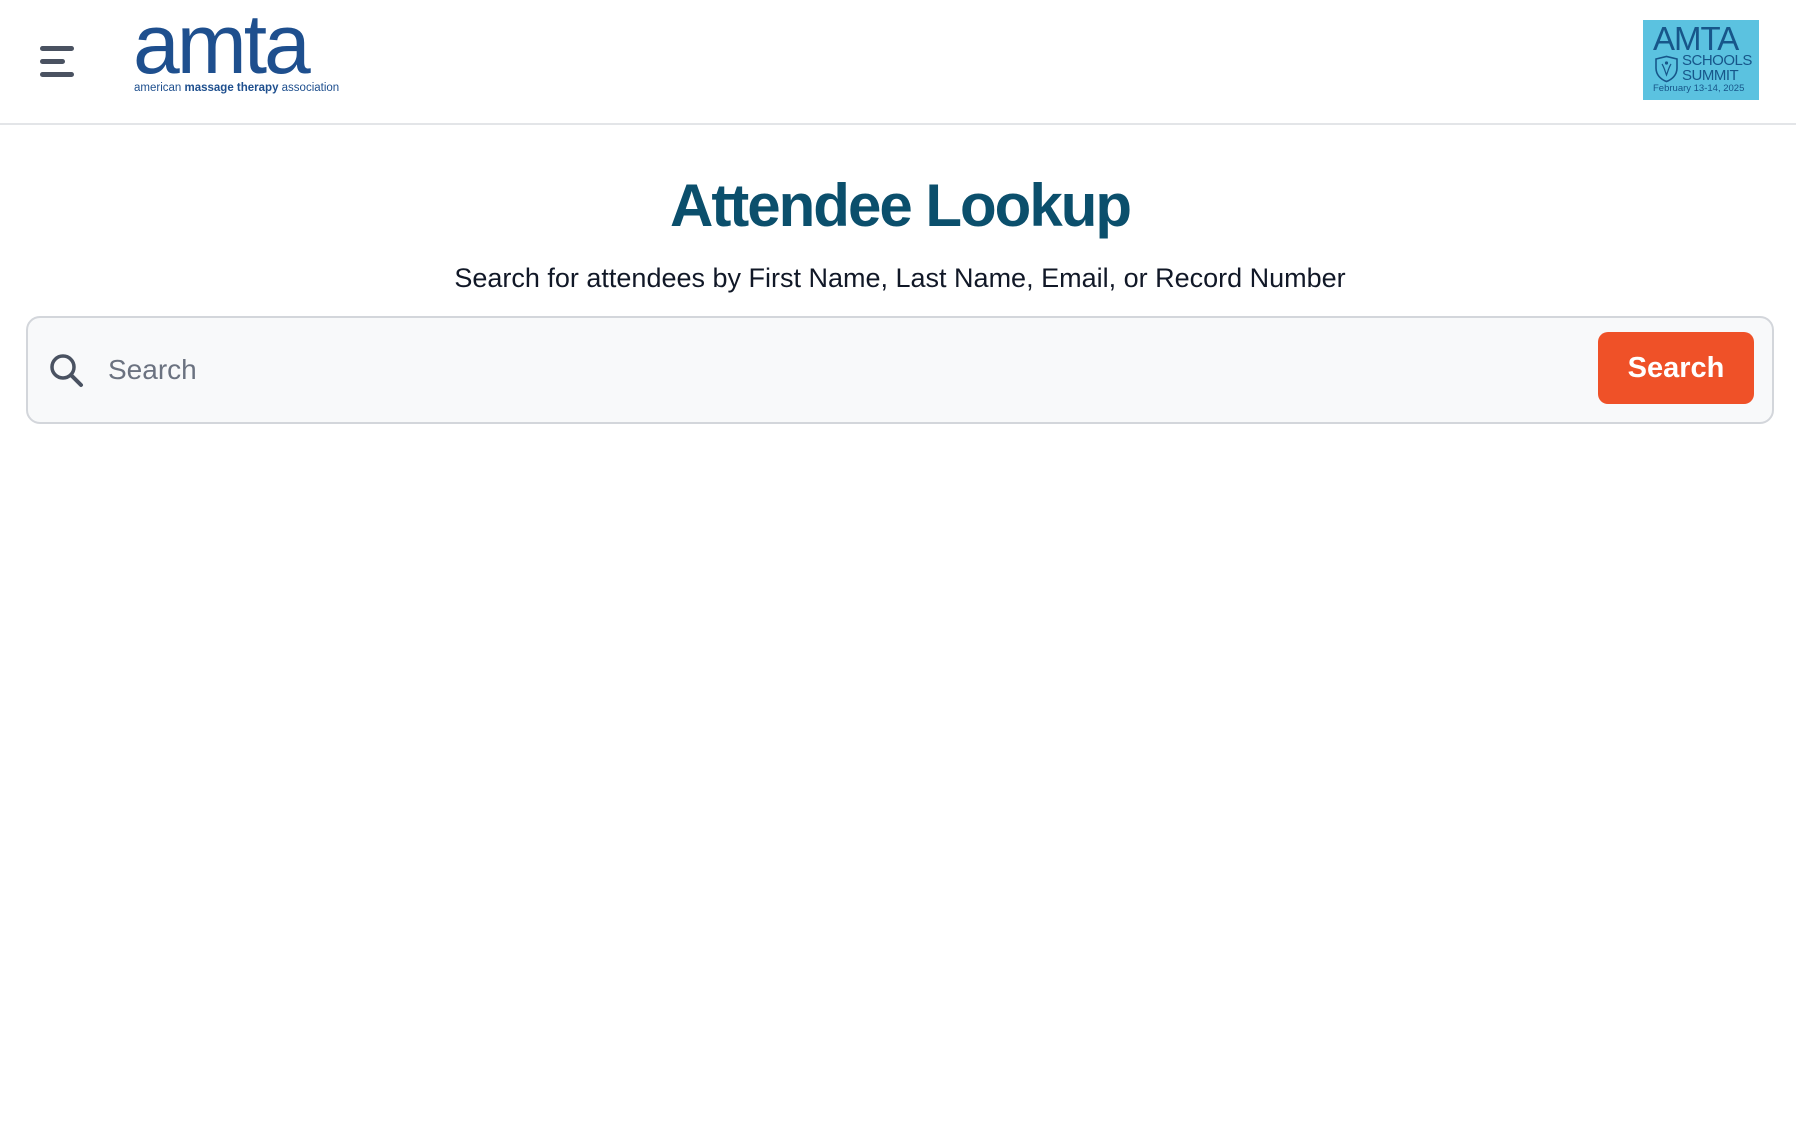 Image resolution: width=1796 pixels, height=1134 pixels. I want to click on shield-icon, so click(1666, 69).